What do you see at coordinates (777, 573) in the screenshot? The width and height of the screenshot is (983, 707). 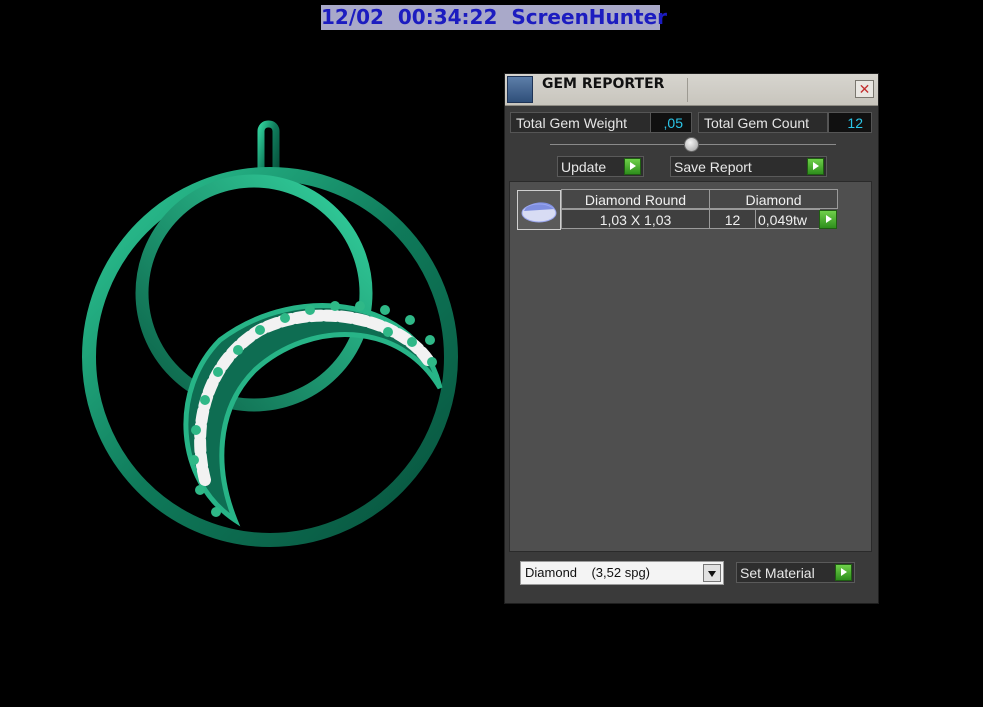 I see `set-material-button-label: Set Material` at bounding box center [777, 573].